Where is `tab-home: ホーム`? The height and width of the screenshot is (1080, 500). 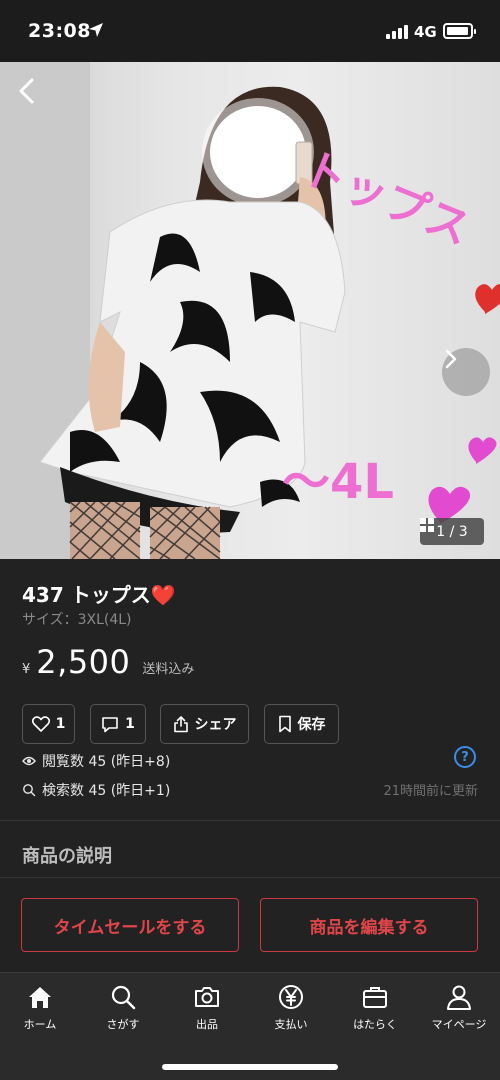 tab-home: ホーム is located at coordinates (40, 1008).